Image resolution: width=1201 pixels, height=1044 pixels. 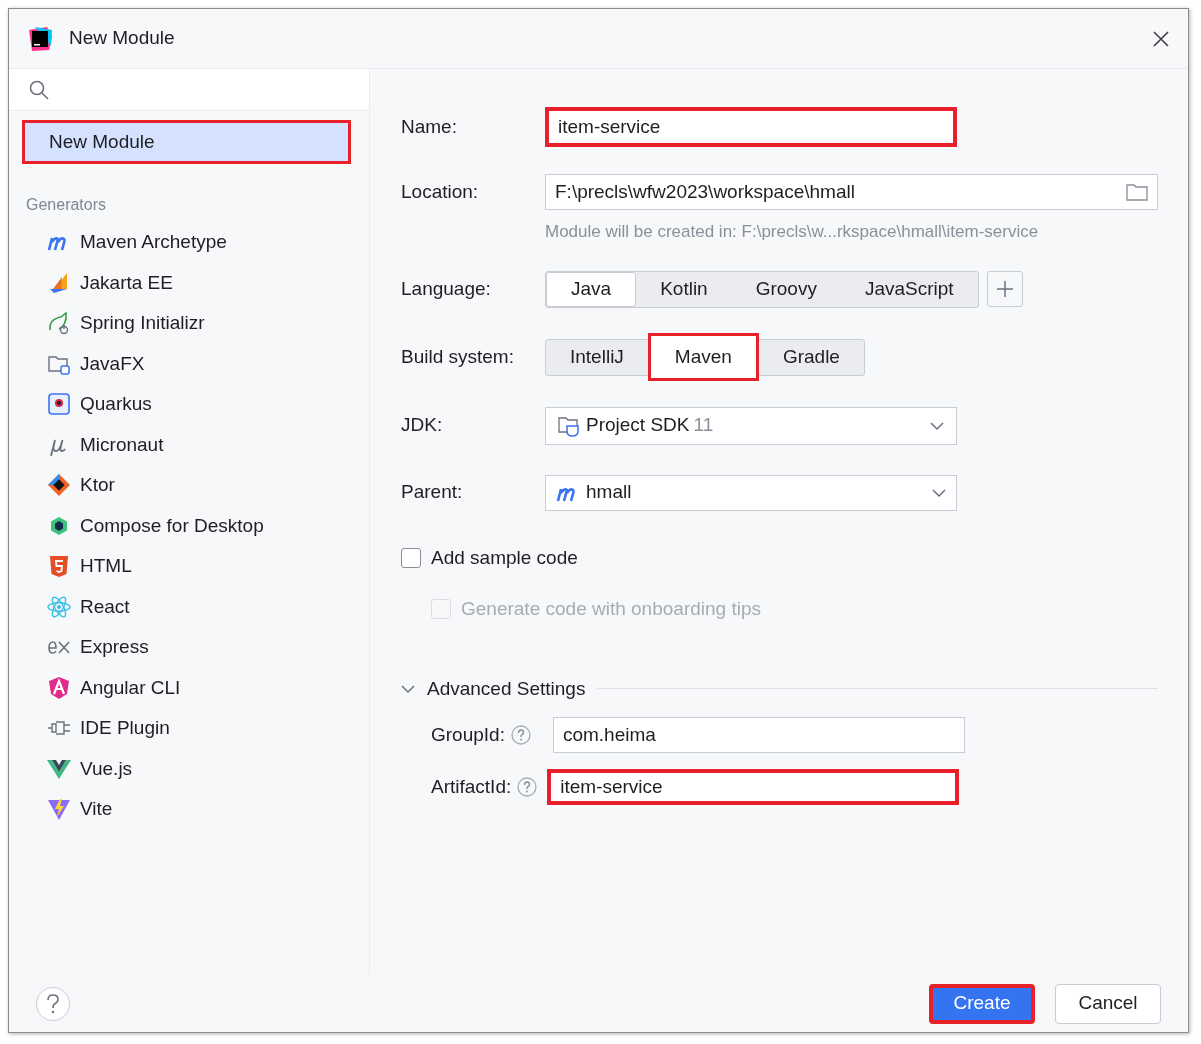 What do you see at coordinates (59, 404) in the screenshot?
I see `square-bug-icon` at bounding box center [59, 404].